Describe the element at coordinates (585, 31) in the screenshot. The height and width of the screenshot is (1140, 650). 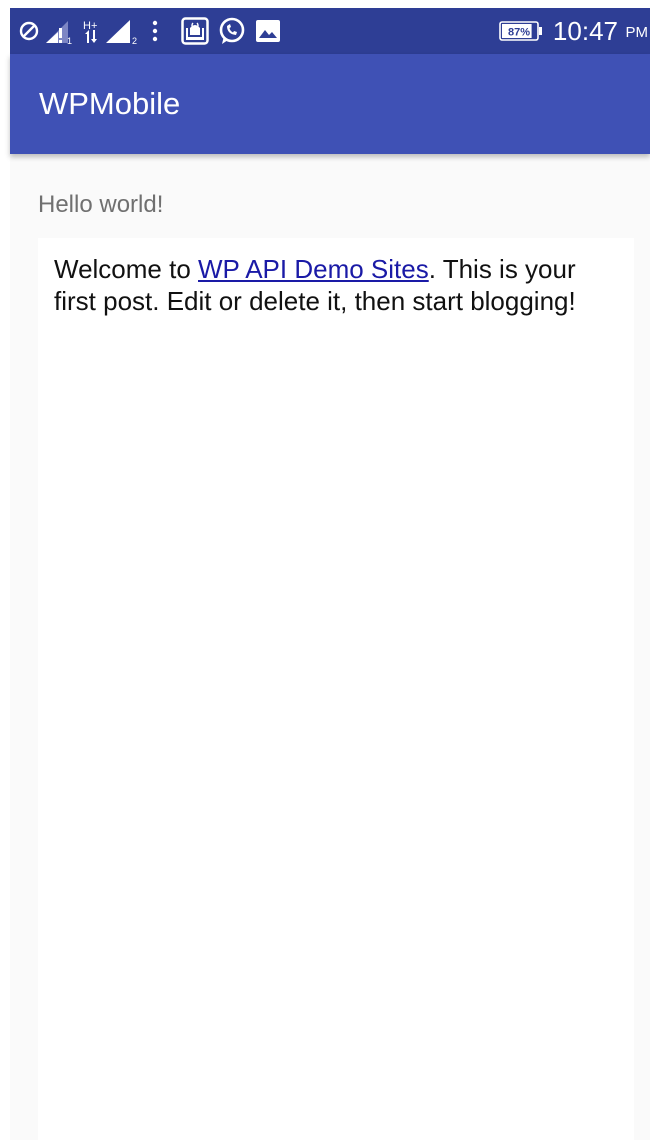
I see `clock-time: 10:47` at that location.